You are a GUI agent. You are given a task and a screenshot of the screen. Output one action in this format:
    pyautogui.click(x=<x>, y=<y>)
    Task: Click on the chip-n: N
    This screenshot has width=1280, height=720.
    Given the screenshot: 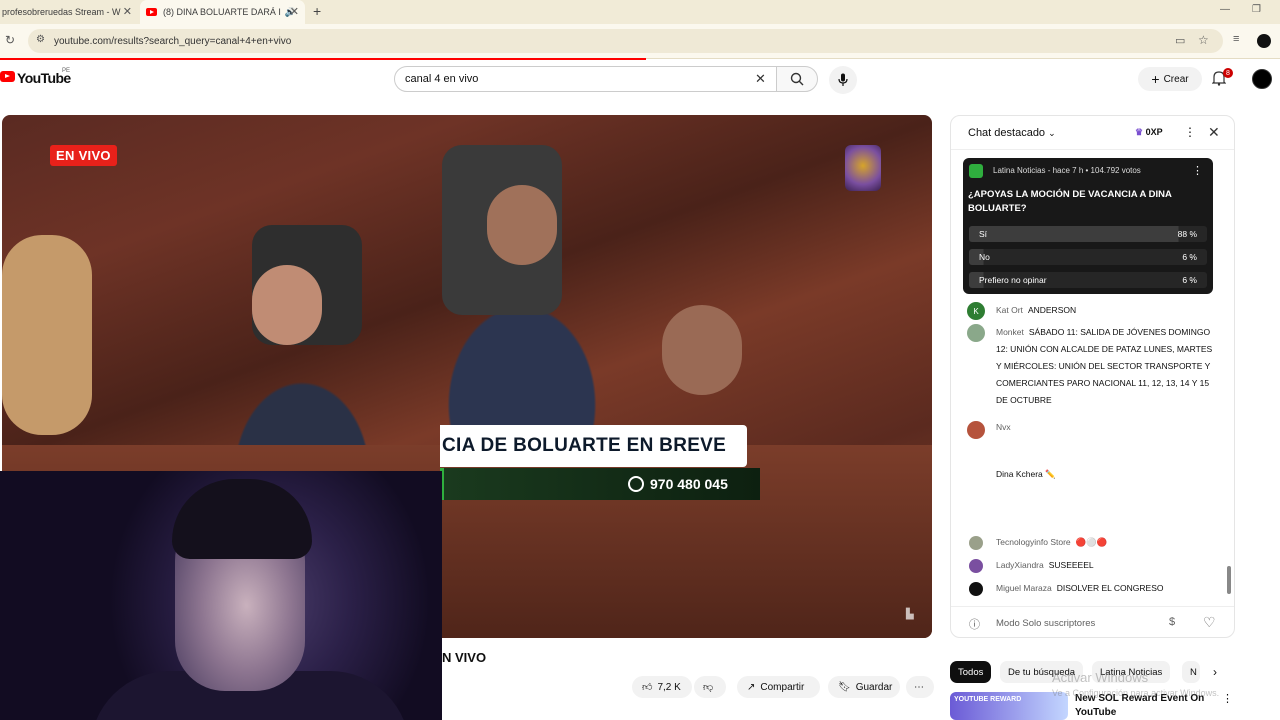 What is the action you would take?
    pyautogui.click(x=1191, y=672)
    